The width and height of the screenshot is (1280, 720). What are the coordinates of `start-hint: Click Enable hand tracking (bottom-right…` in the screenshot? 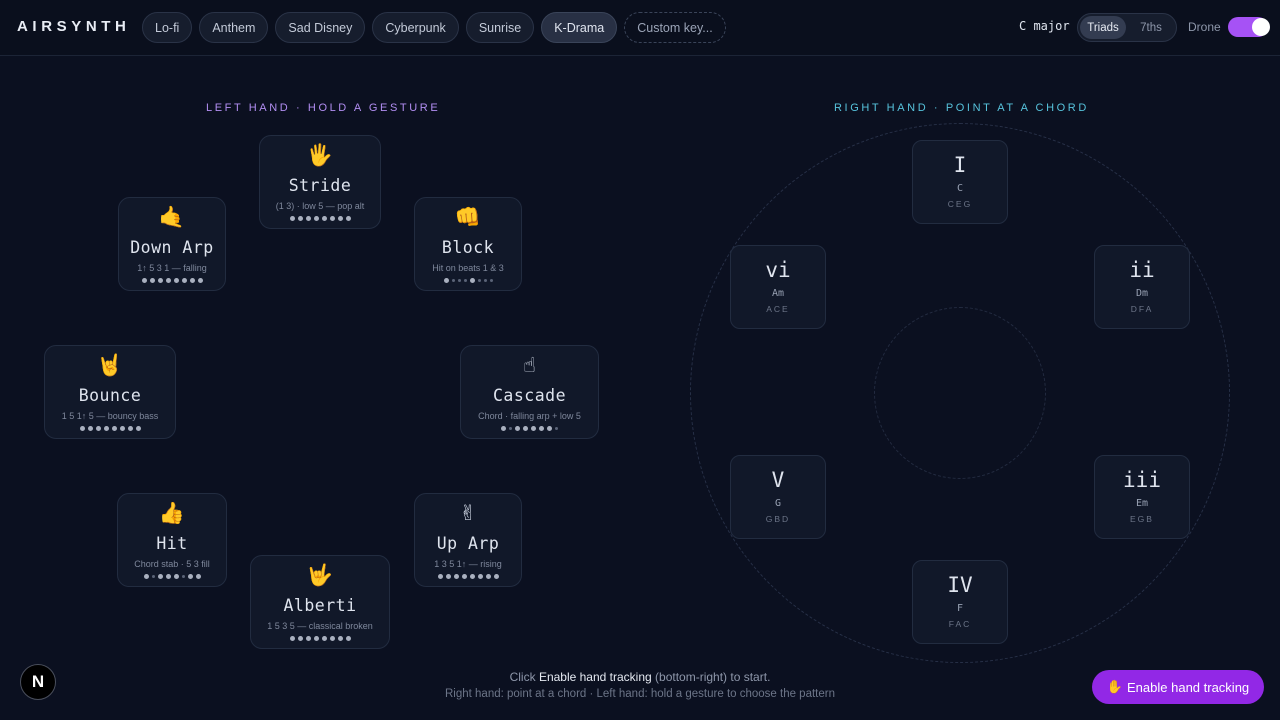 It's located at (640, 677).